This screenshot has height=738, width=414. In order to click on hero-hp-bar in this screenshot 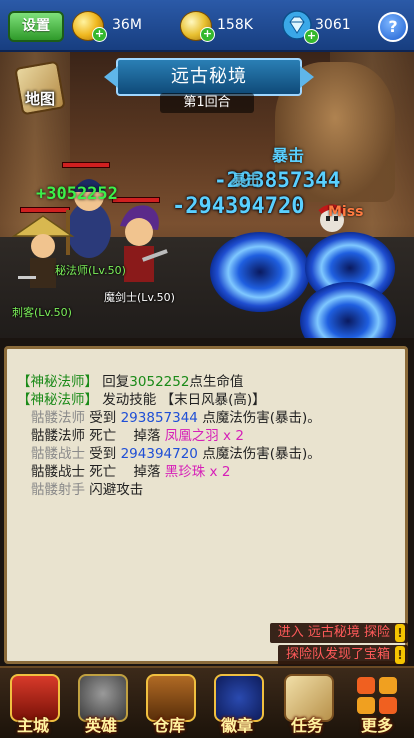, I will do `click(86, 165)`.